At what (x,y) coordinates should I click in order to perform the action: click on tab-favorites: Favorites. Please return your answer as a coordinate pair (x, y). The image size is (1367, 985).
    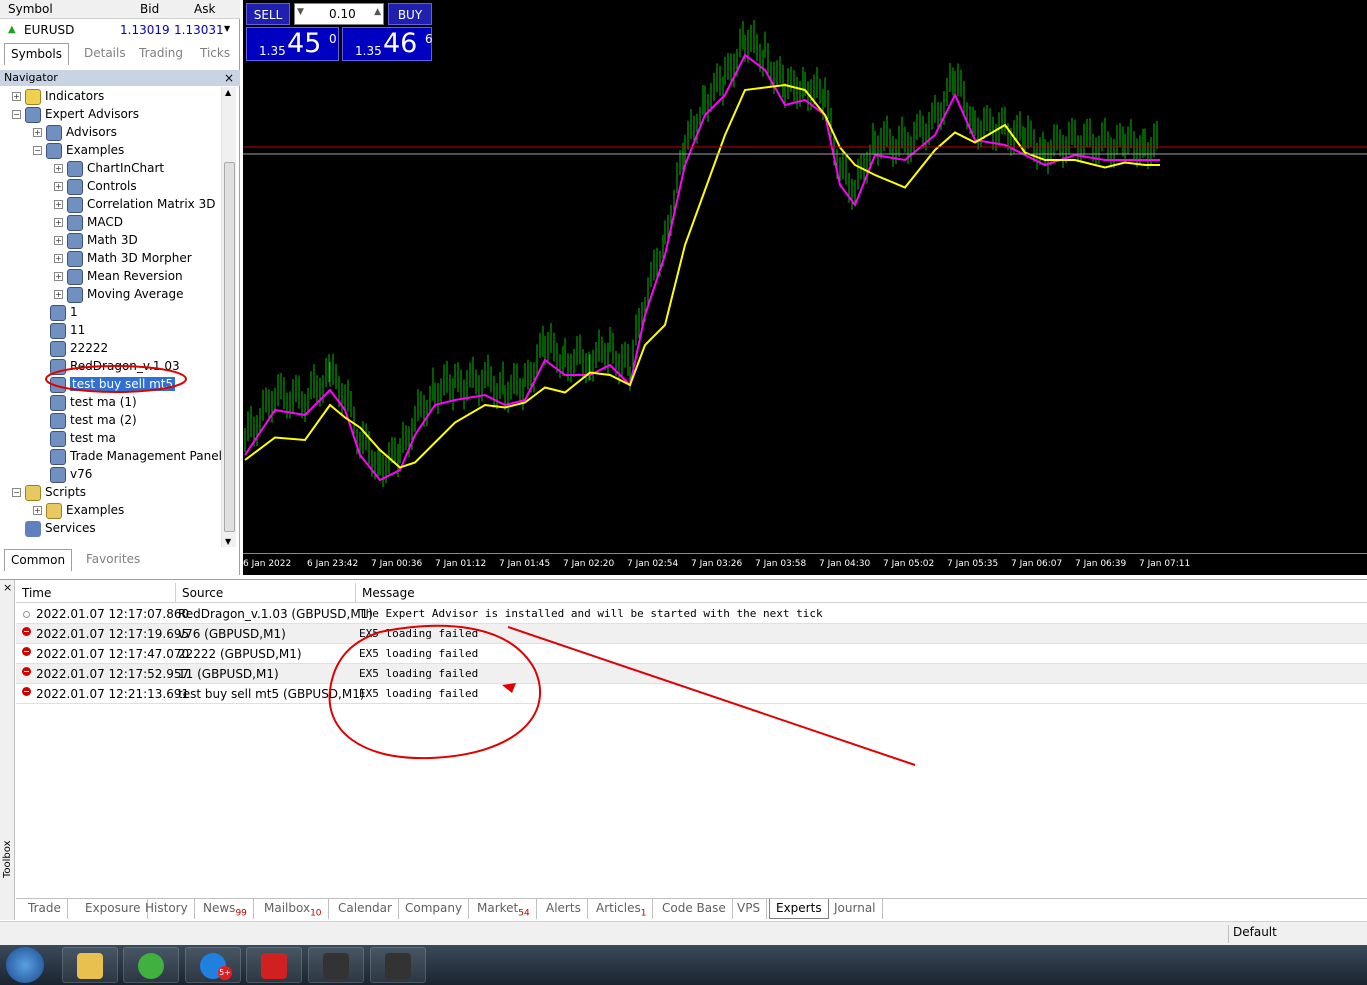
    Looking at the image, I should click on (113, 560).